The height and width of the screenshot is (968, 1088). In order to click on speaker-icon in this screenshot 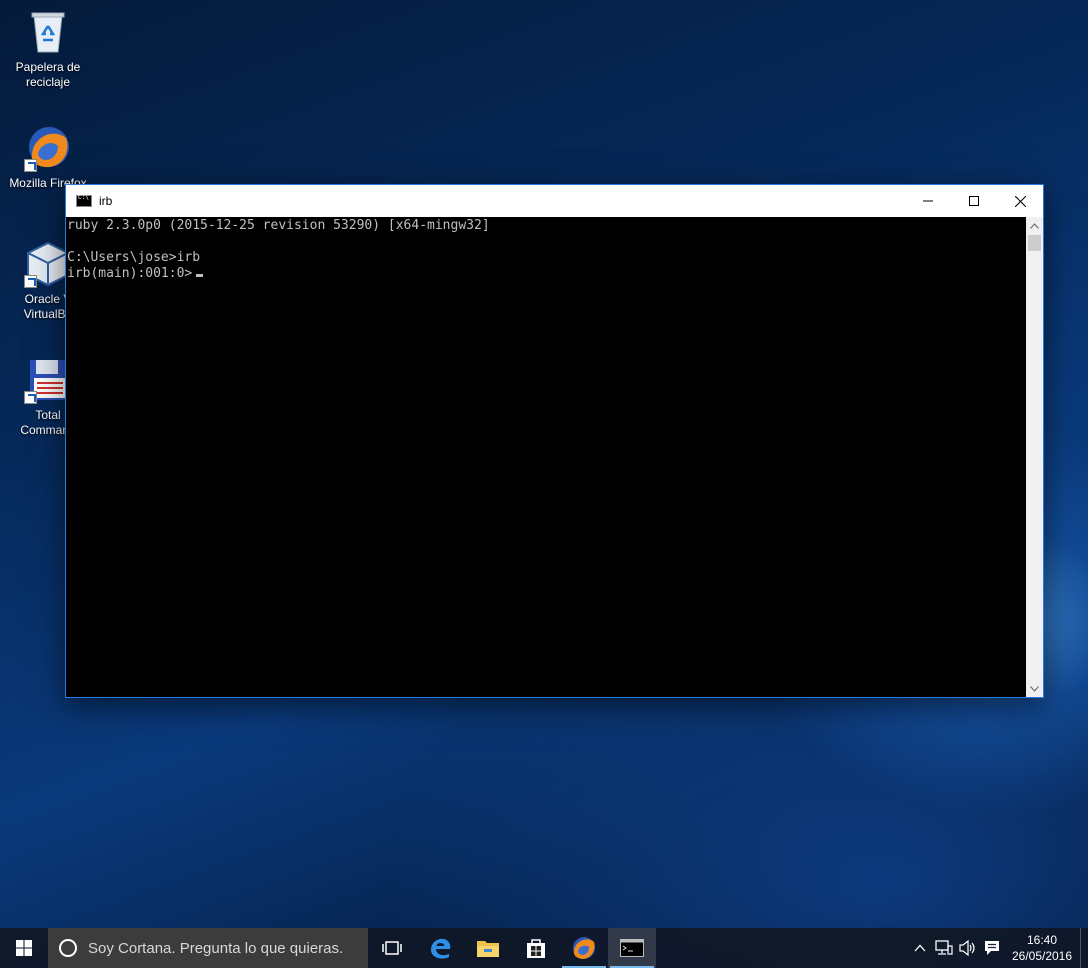, I will do `click(967, 948)`.